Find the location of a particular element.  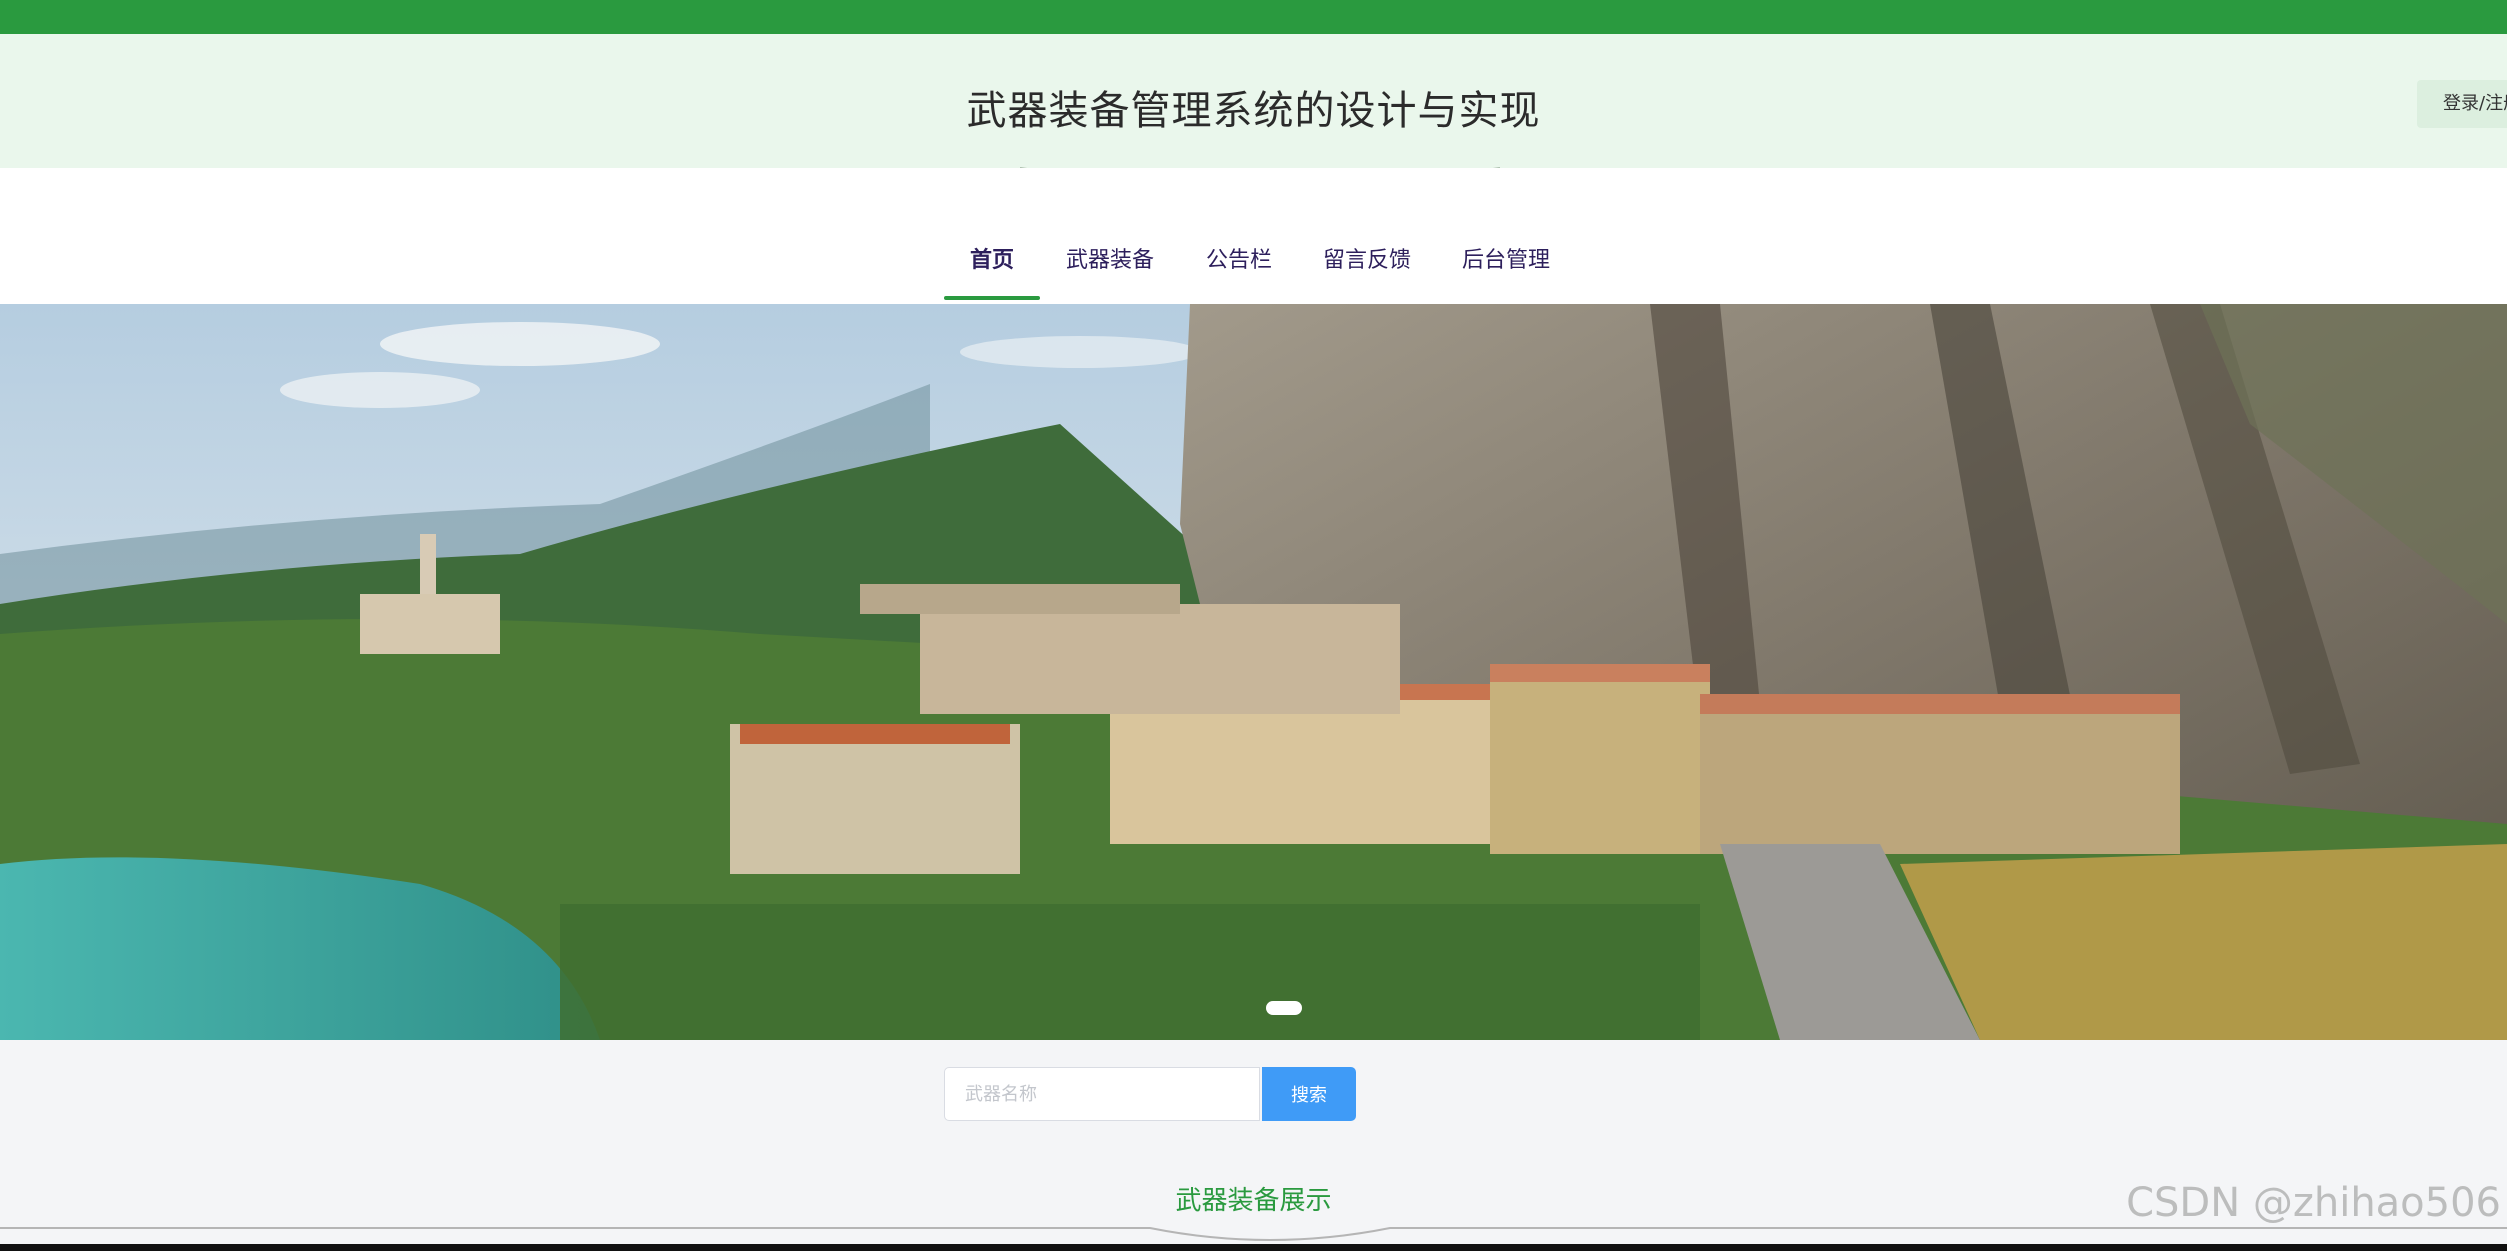

main-navigation is located at coordinates (1253, 236).